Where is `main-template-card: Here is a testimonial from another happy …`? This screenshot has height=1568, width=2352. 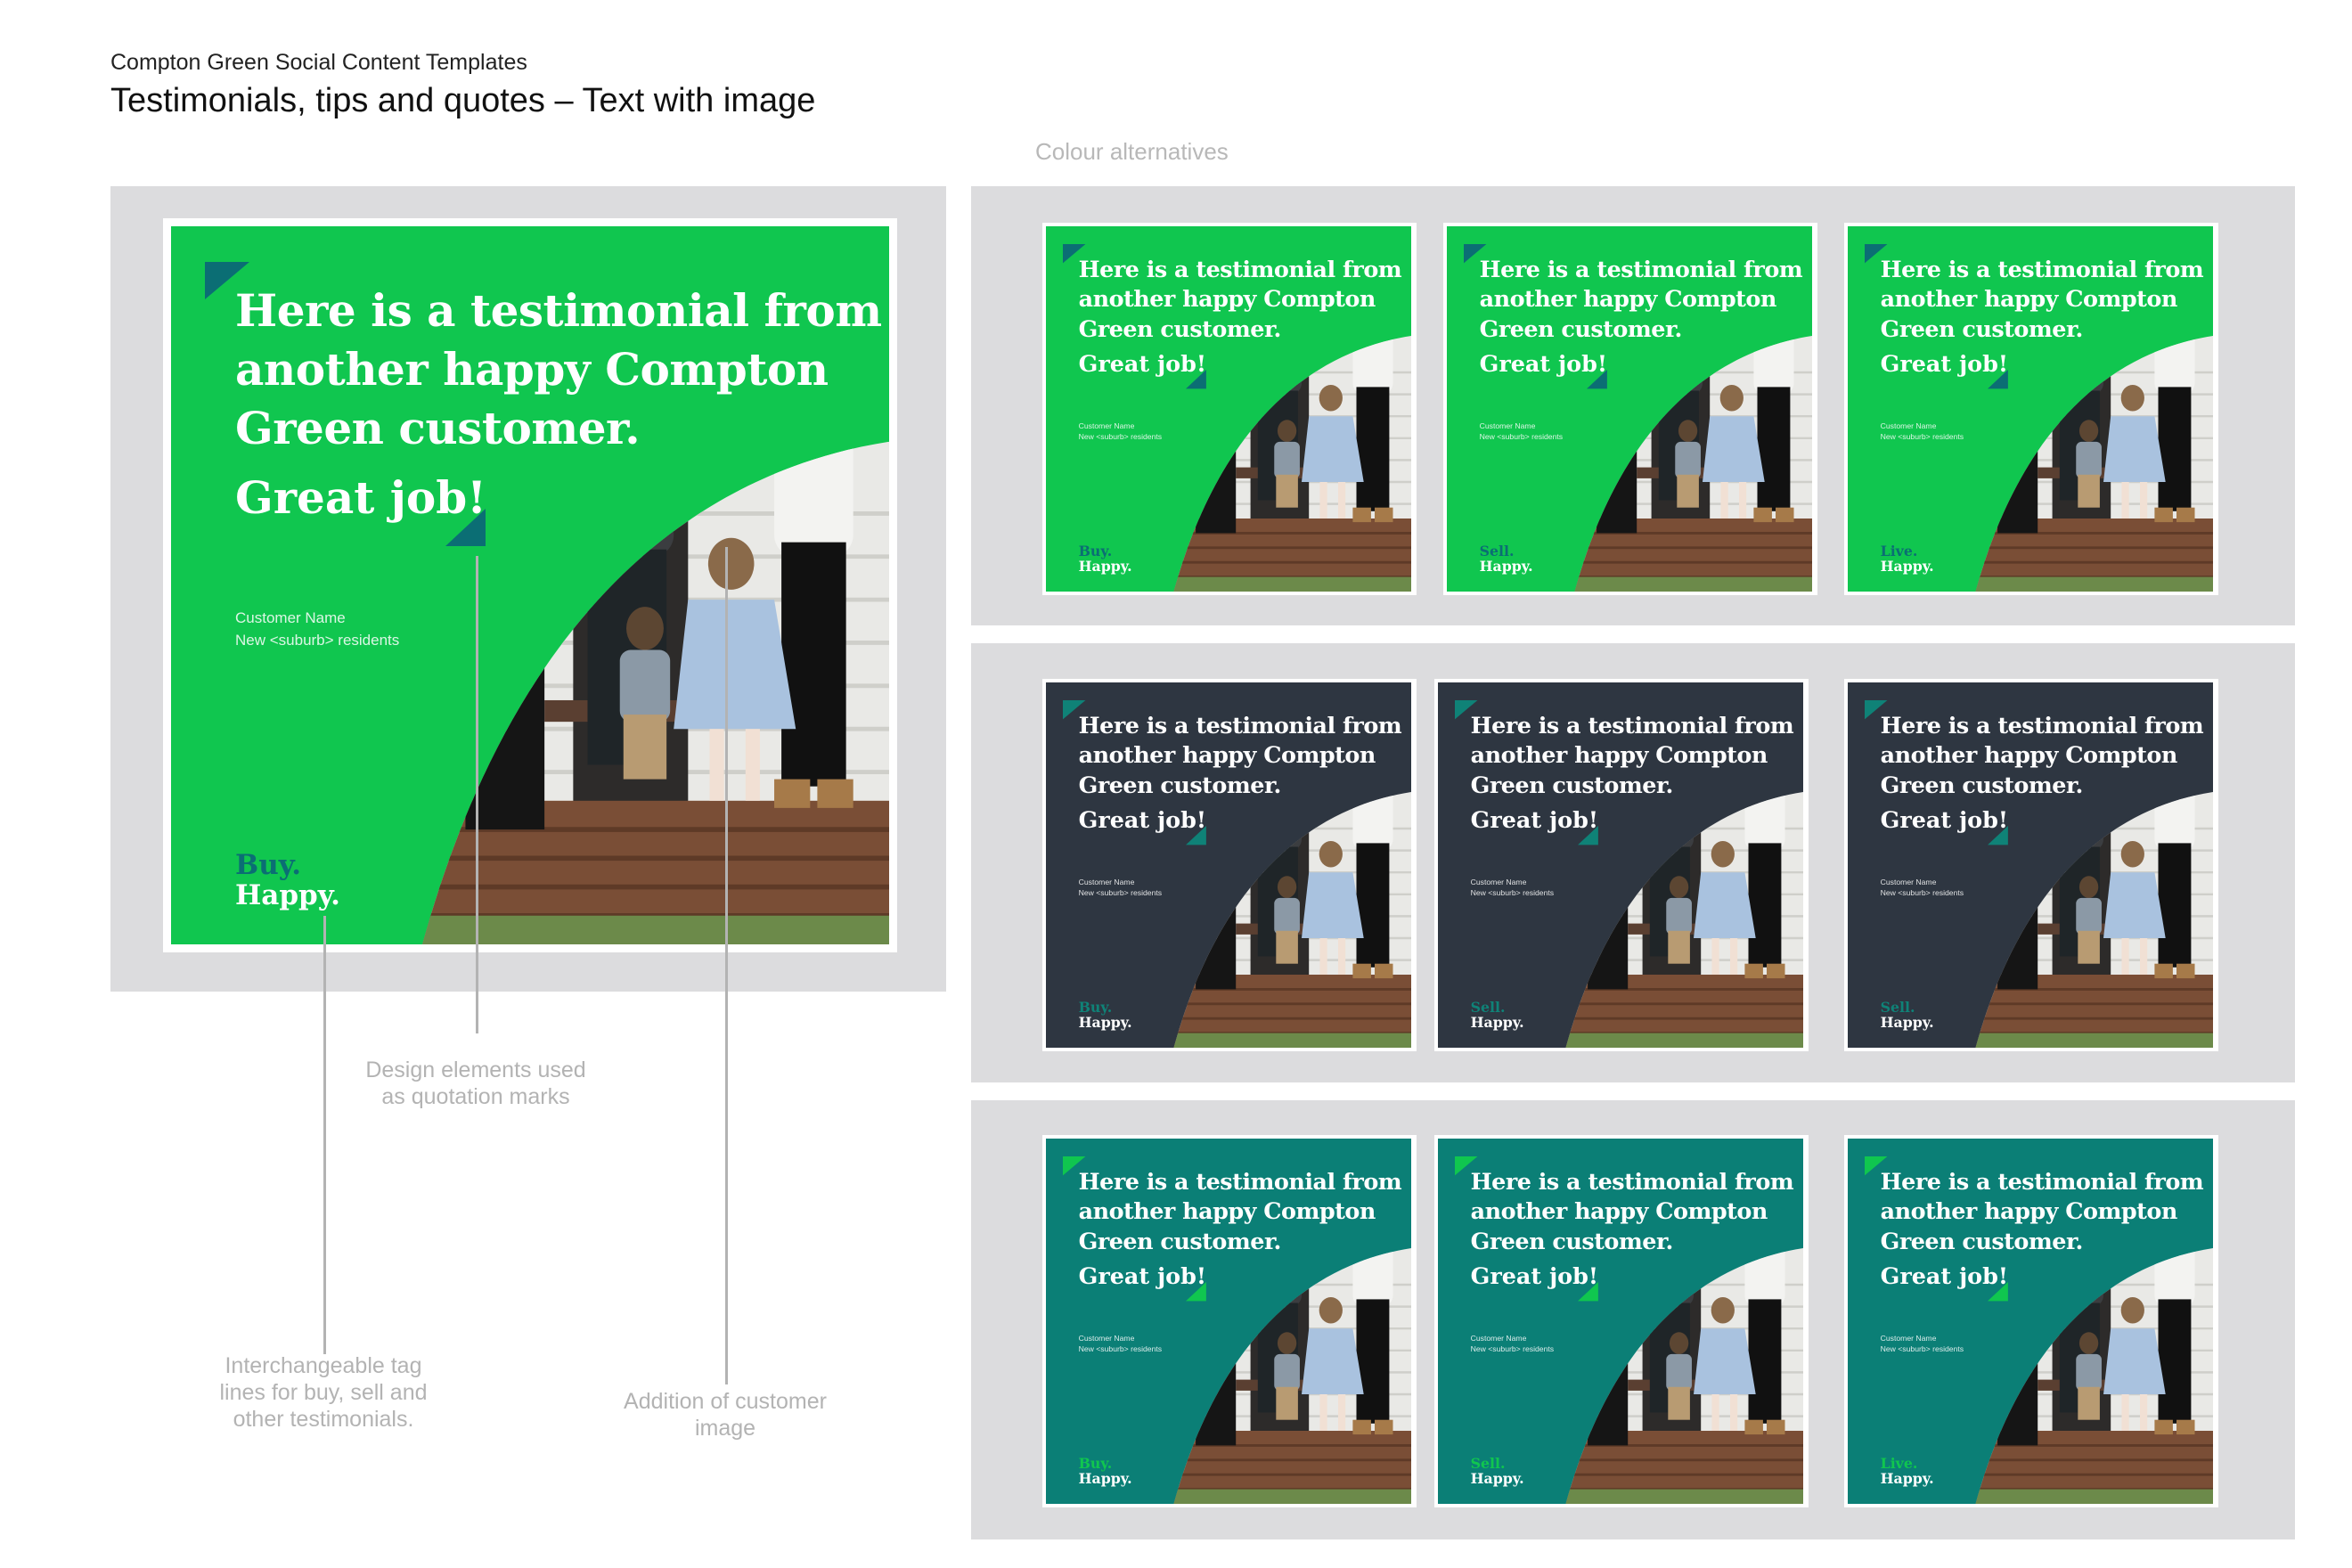
main-template-card: Here is a testimonial from another happy … is located at coordinates (530, 585).